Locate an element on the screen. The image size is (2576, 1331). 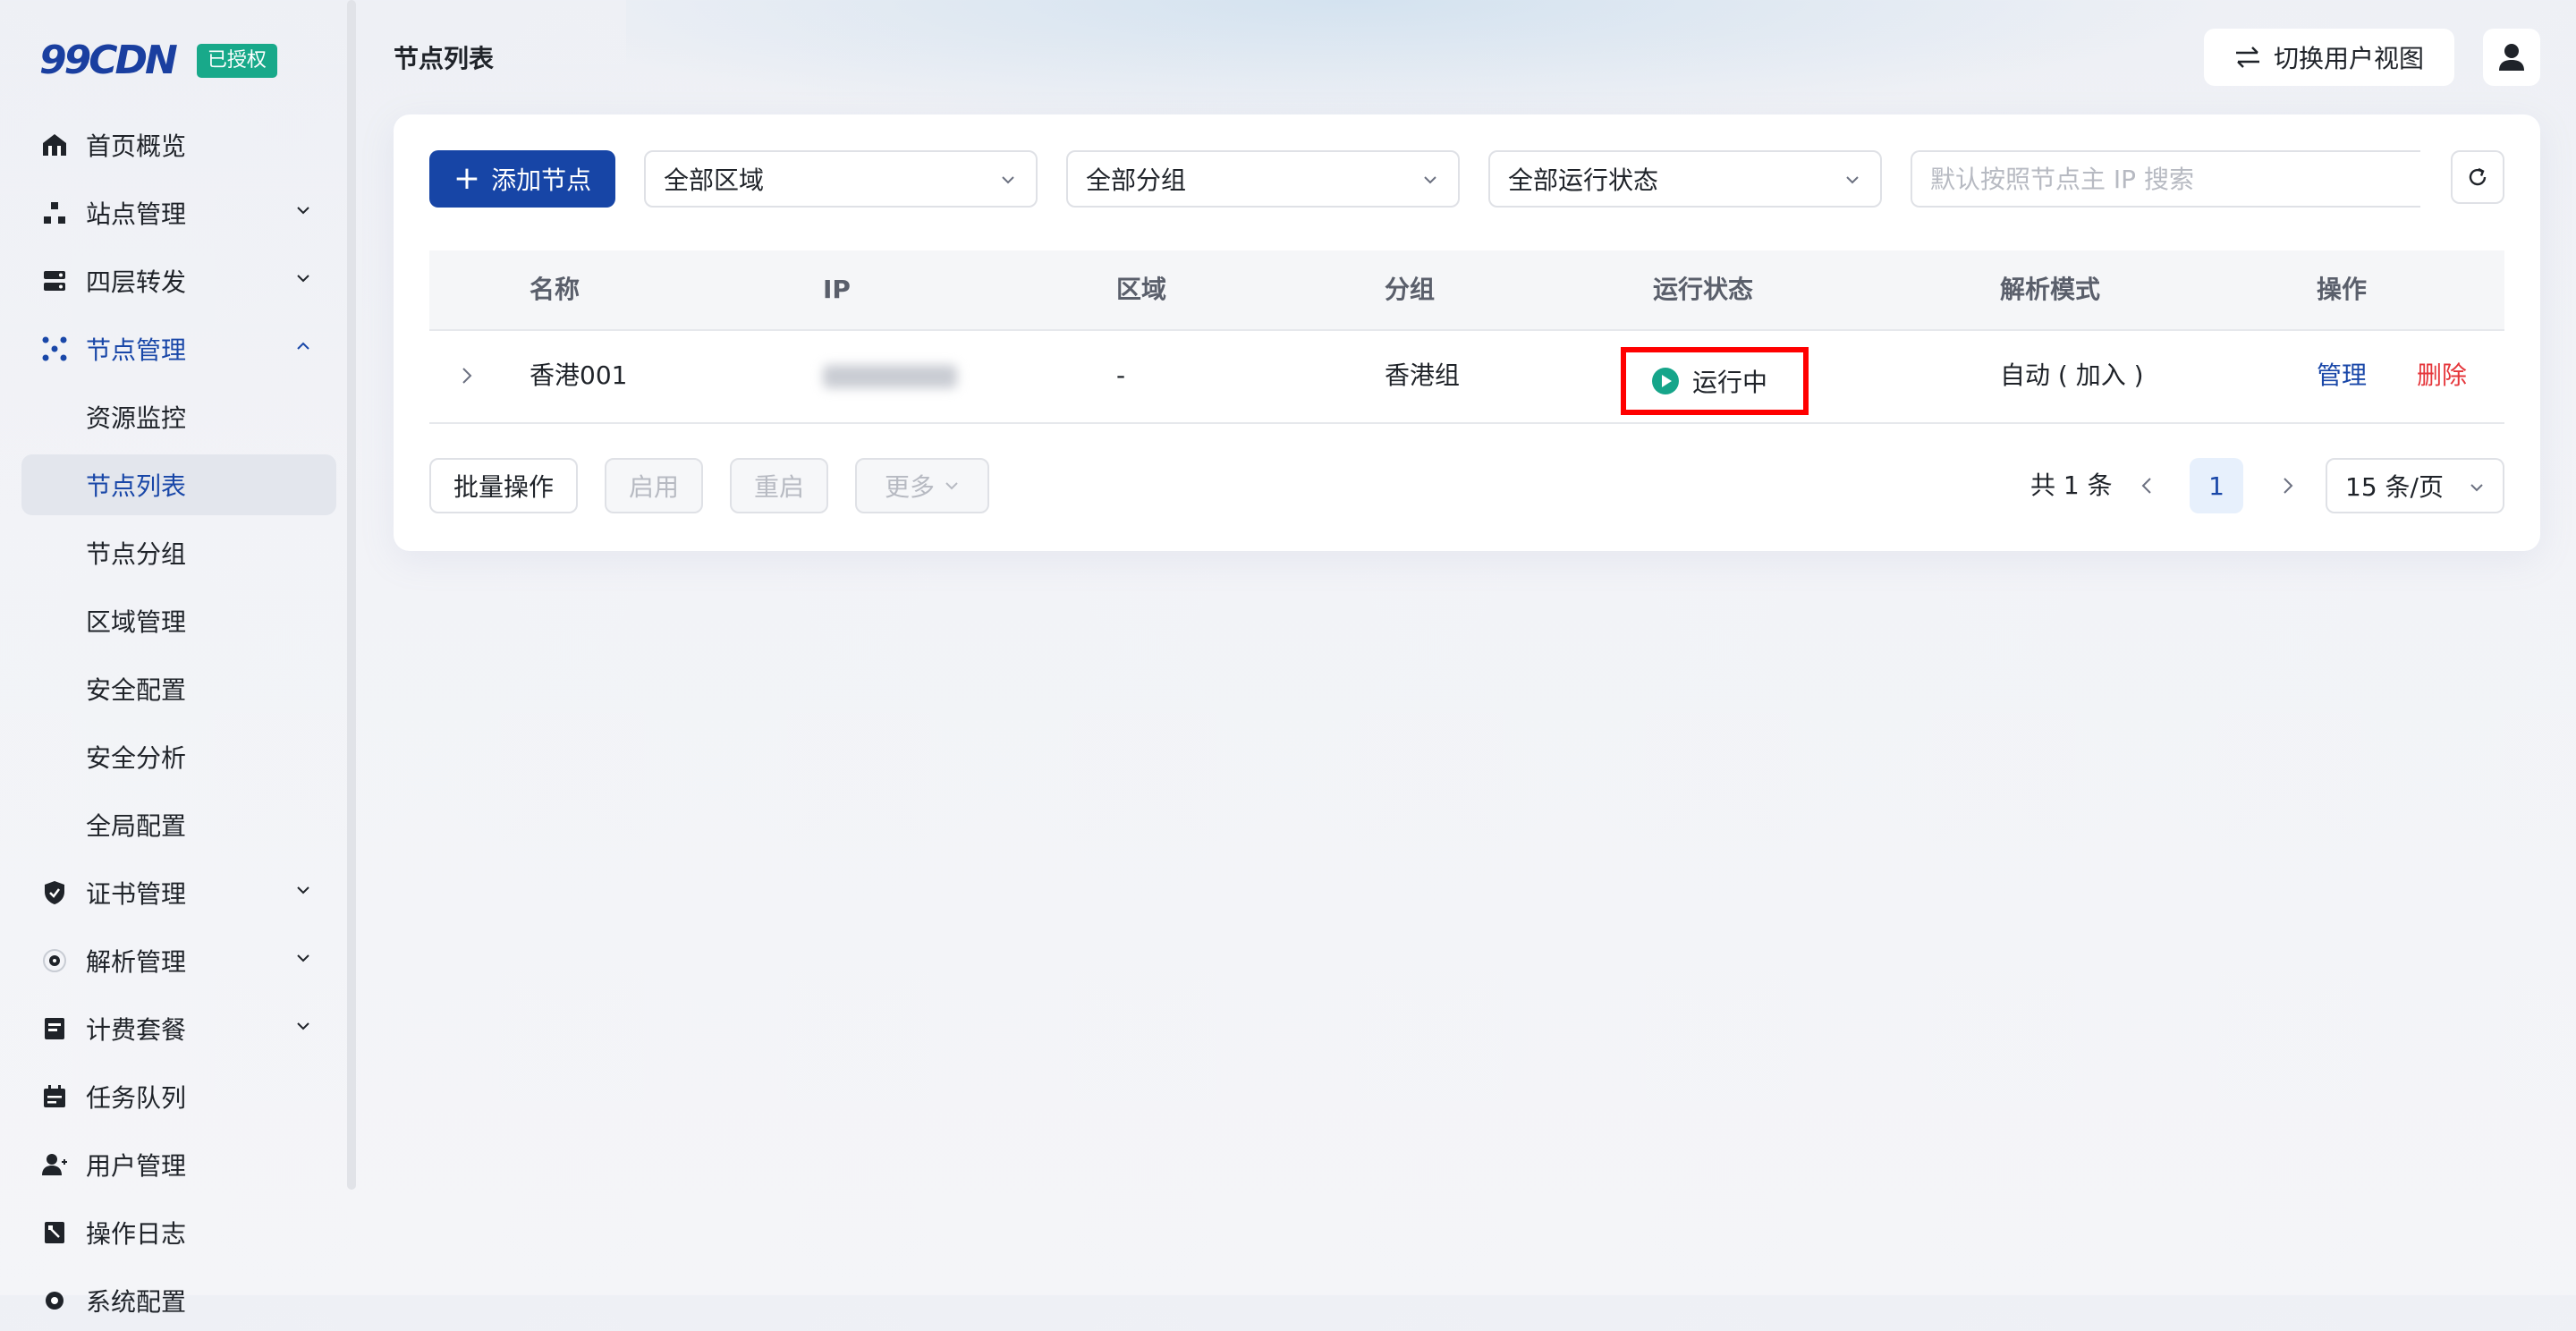
enable-button: 启用 is located at coordinates (654, 486).